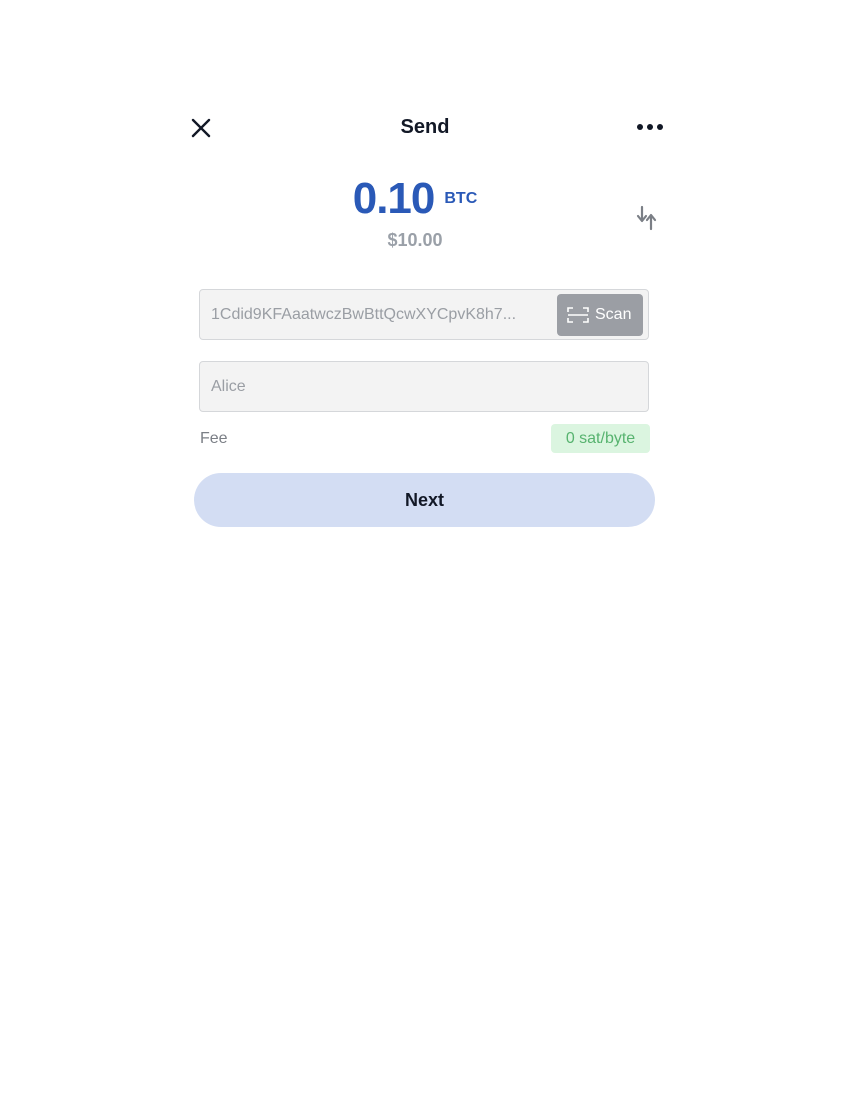 This screenshot has width=850, height=1100. I want to click on amount-value: 0.10, so click(394, 198).